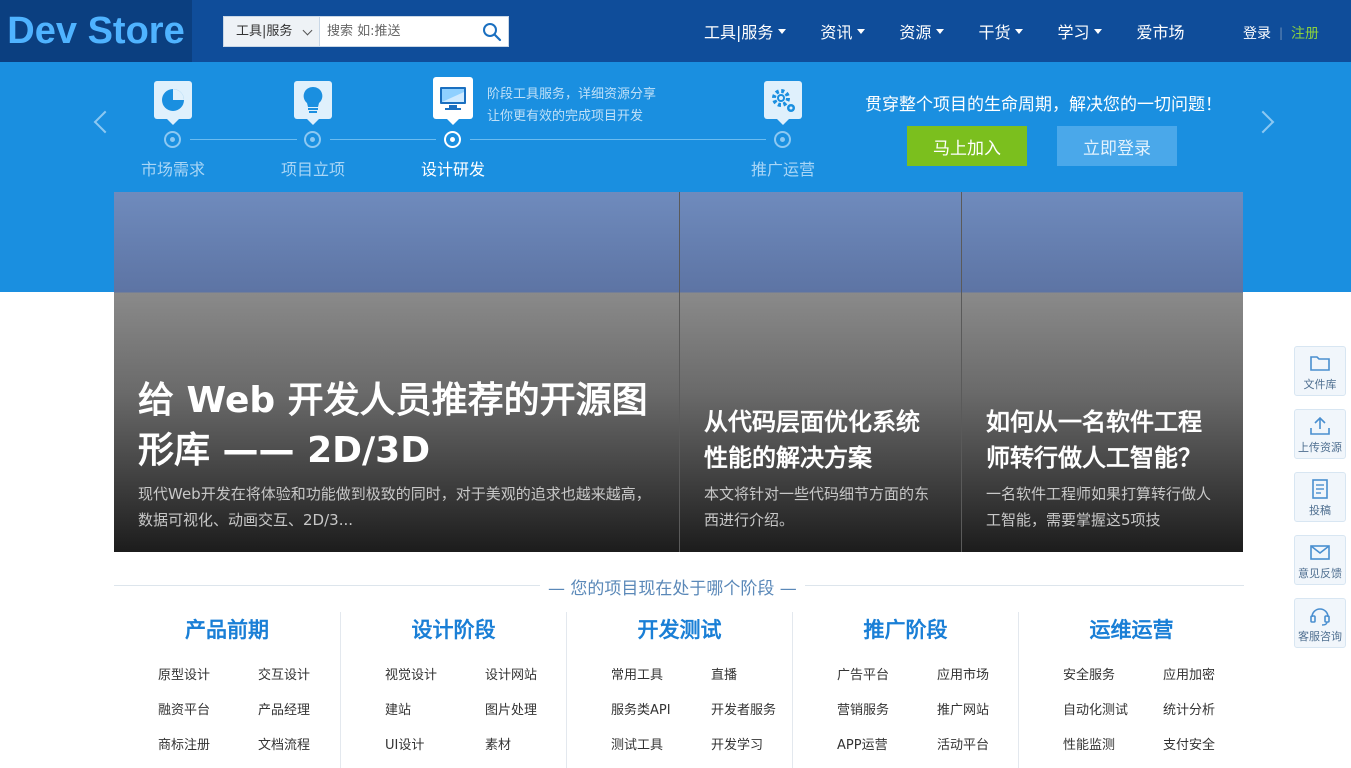 The height and width of the screenshot is (768, 1351). What do you see at coordinates (745, 31) in the screenshot?
I see `nav-tools-services: 工具|服务` at bounding box center [745, 31].